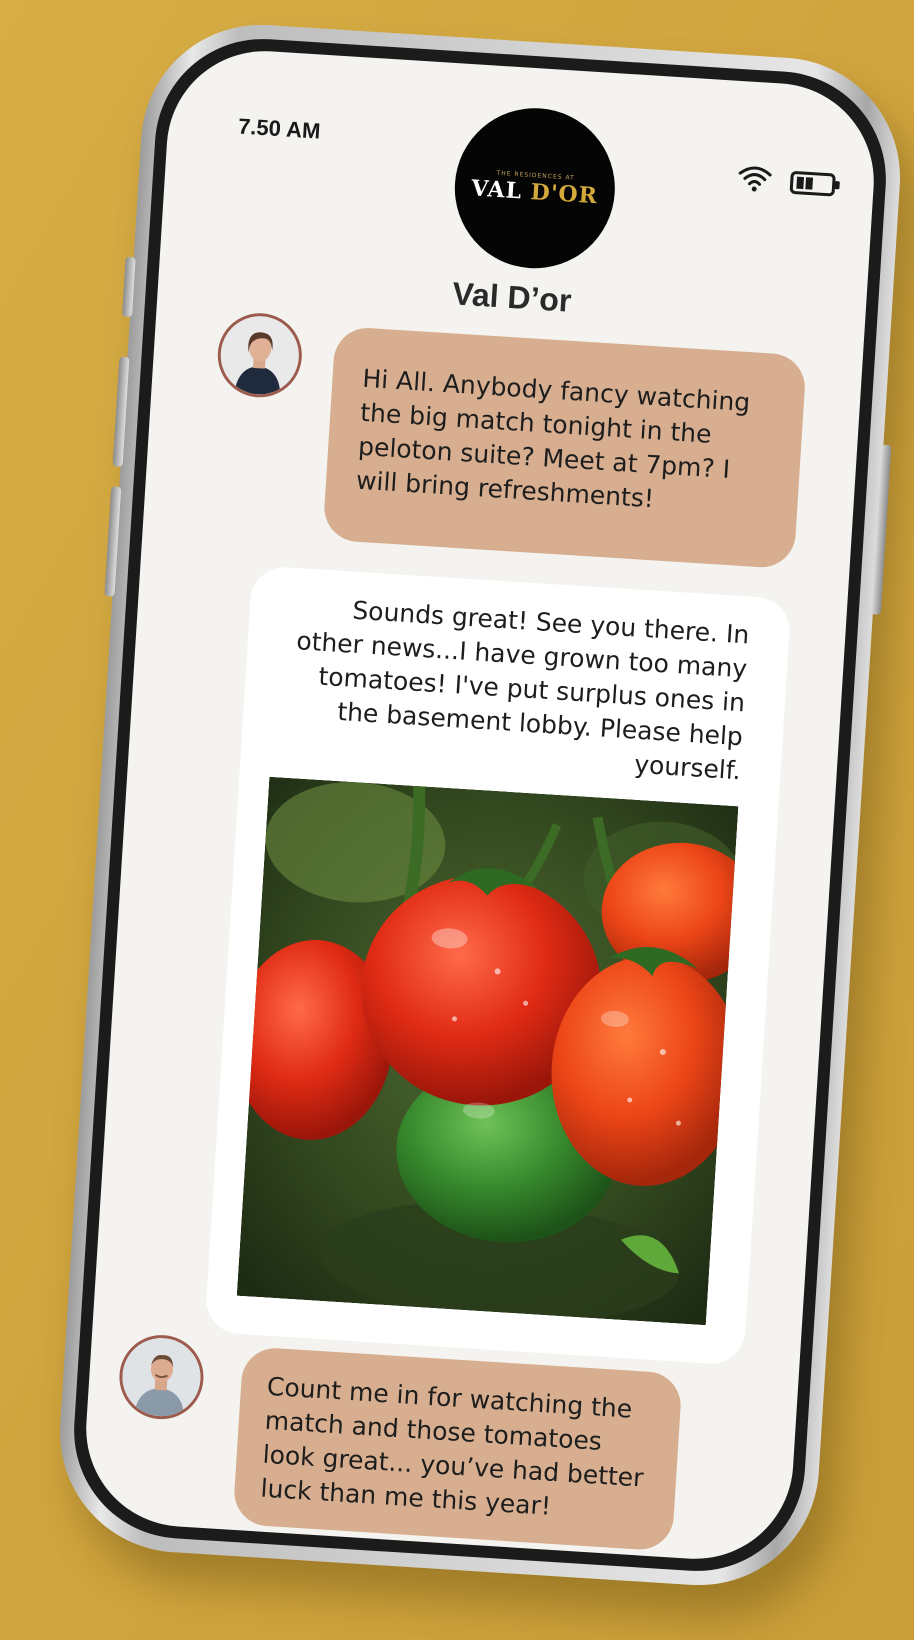  I want to click on avatar-woman-icon, so click(260, 355).